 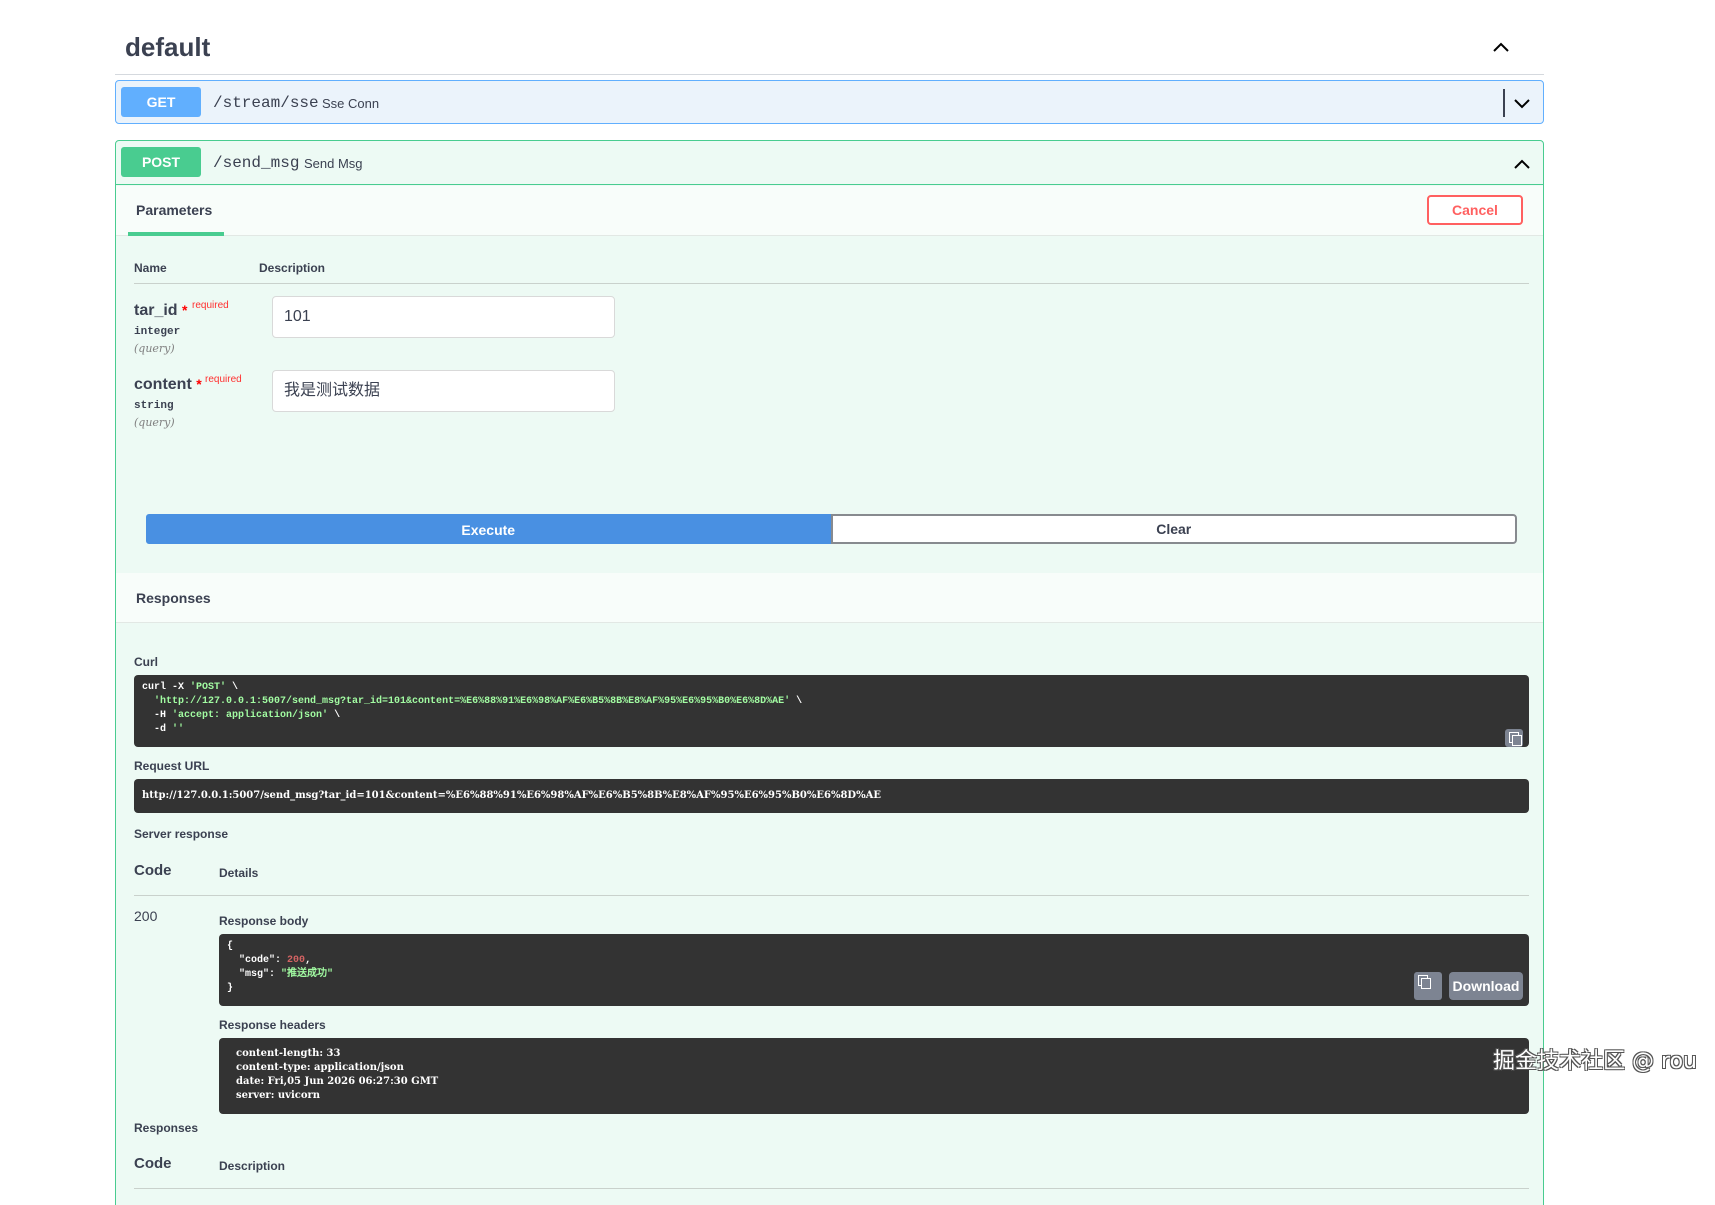 What do you see at coordinates (1475, 210) in the screenshot?
I see `cancel-button: Cancel` at bounding box center [1475, 210].